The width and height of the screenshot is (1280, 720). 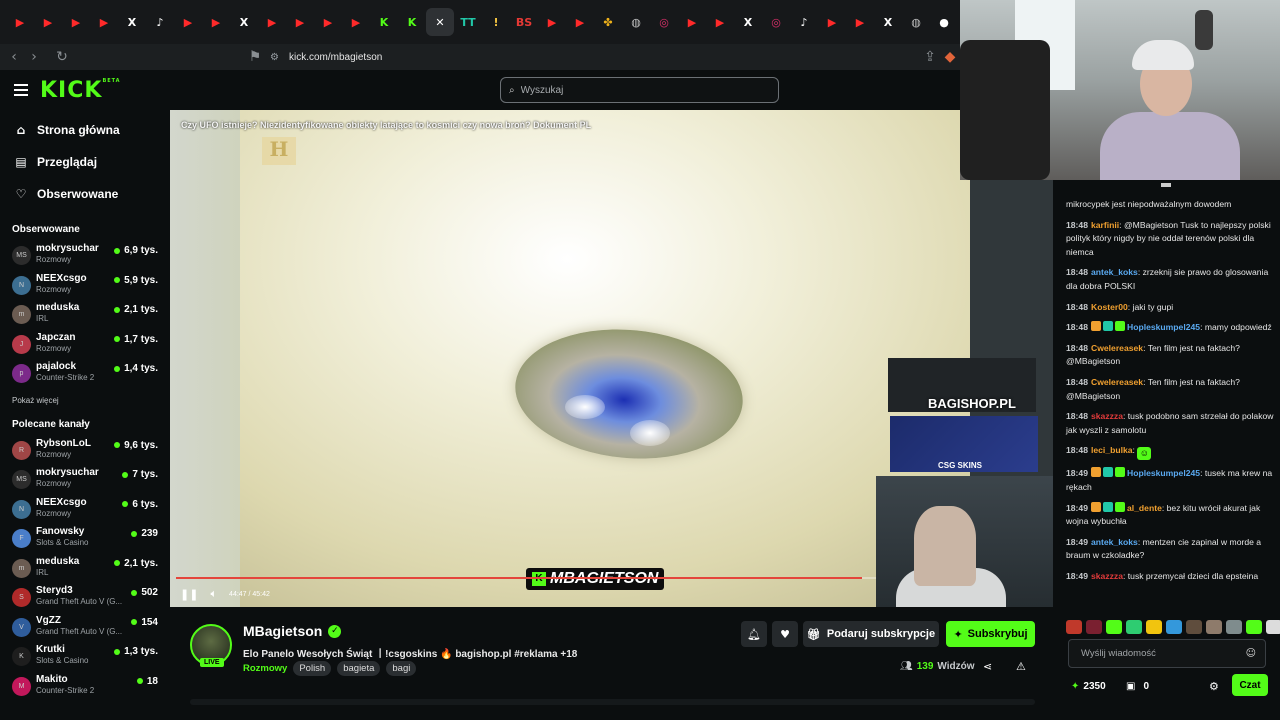 What do you see at coordinates (14, 57) in the screenshot?
I see `back-icon: ‹` at bounding box center [14, 57].